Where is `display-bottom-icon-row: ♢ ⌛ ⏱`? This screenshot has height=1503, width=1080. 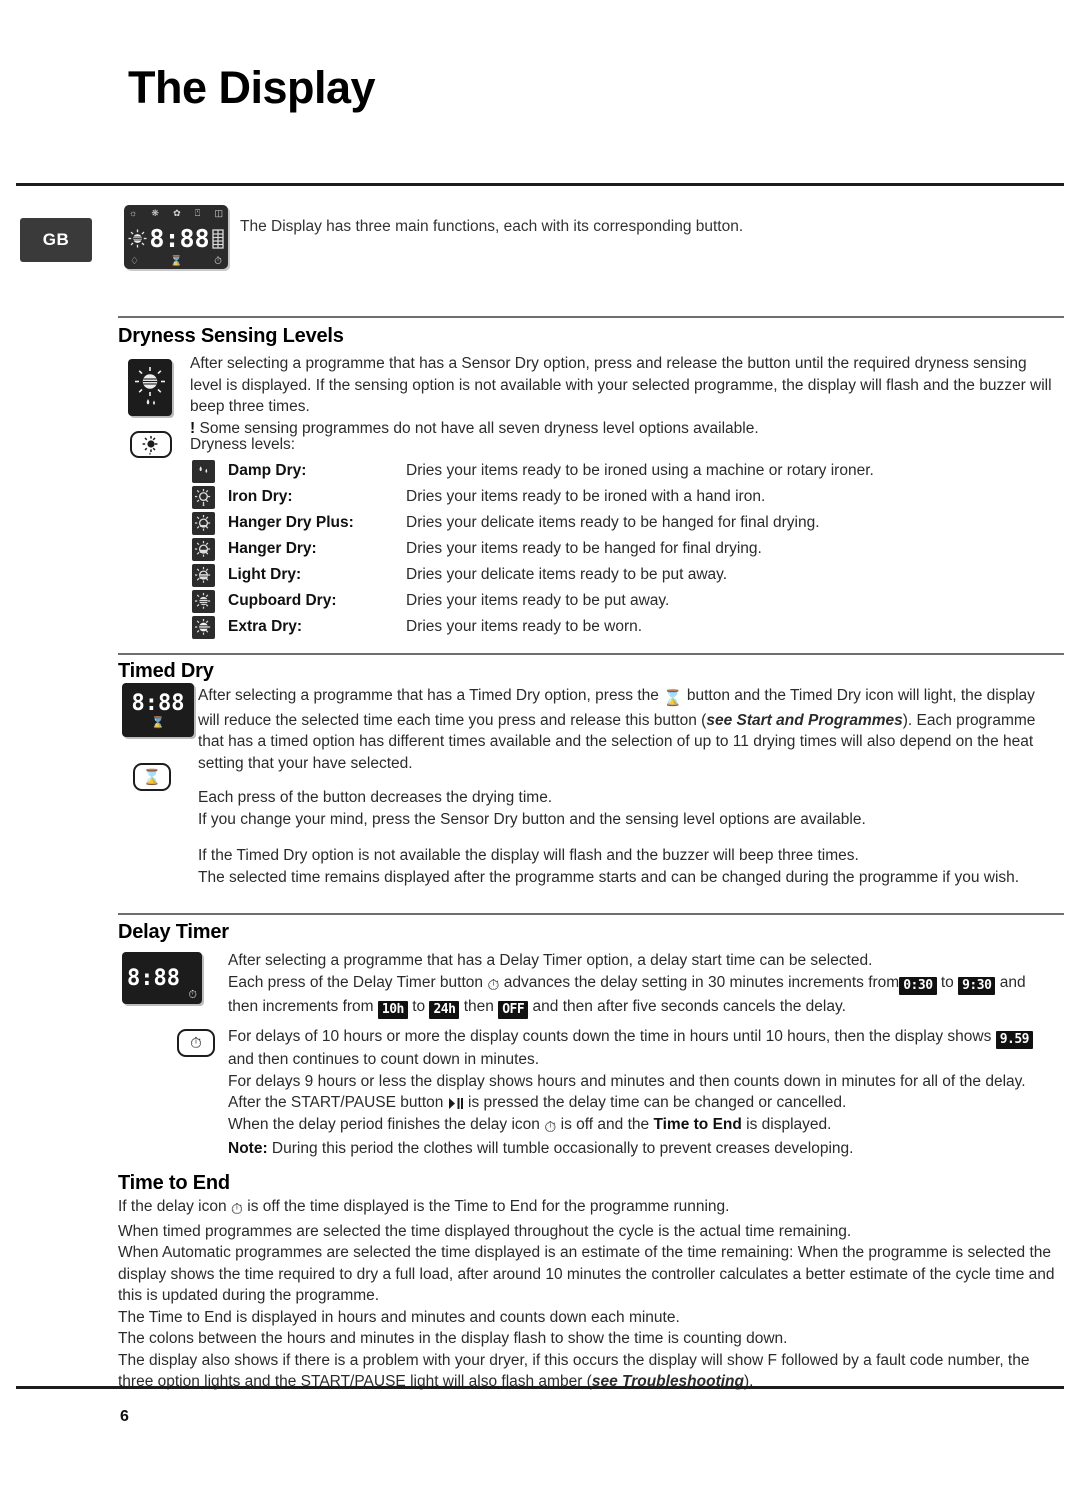 display-bottom-icon-row: ♢ ⌛ ⏱ is located at coordinates (176, 262).